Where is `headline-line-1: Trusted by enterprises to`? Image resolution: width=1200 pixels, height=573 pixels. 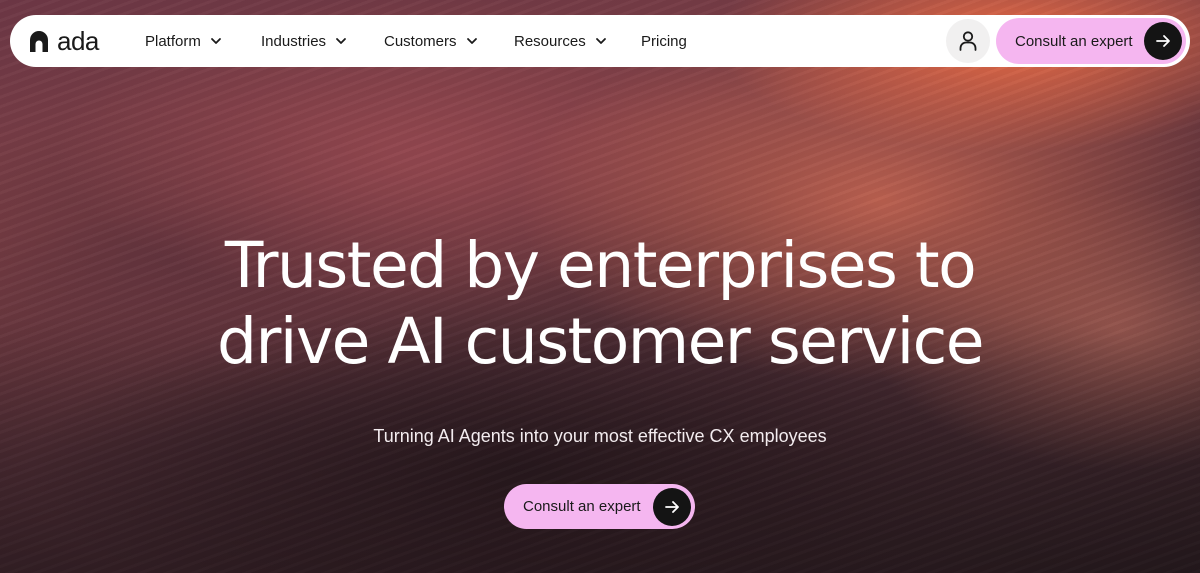
headline-line-1: Trusted by enterprises to is located at coordinates (600, 265).